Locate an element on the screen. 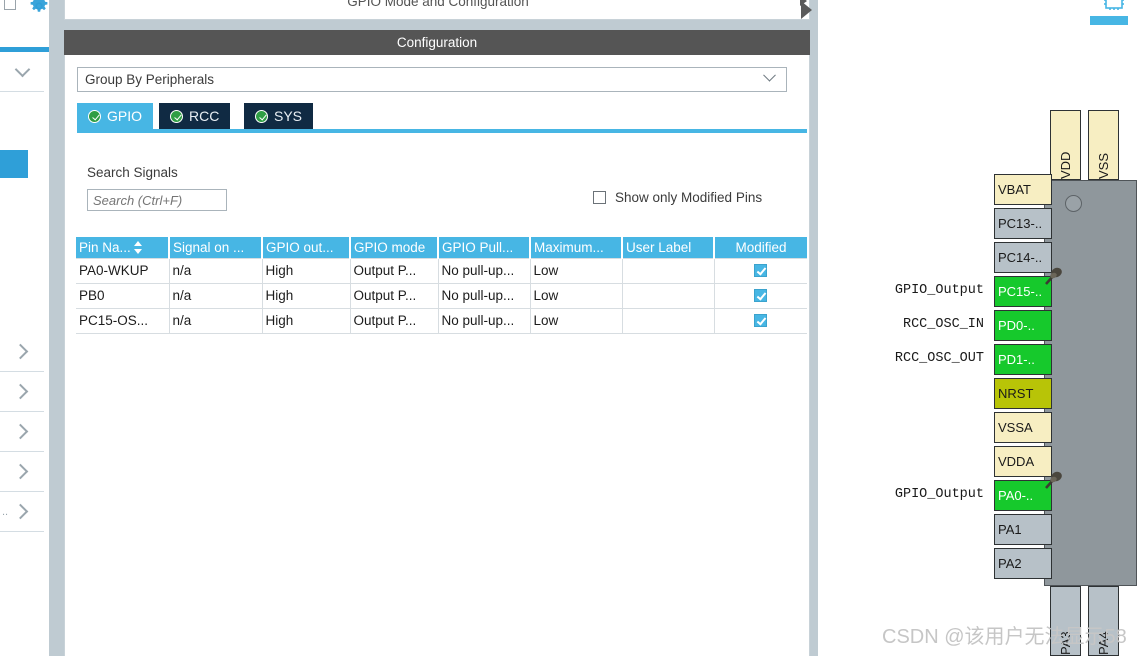 Image resolution: width=1137 pixels, height=656 pixels. panel-title-strip: GPIO Mode and Configuration is located at coordinates (437, 10).